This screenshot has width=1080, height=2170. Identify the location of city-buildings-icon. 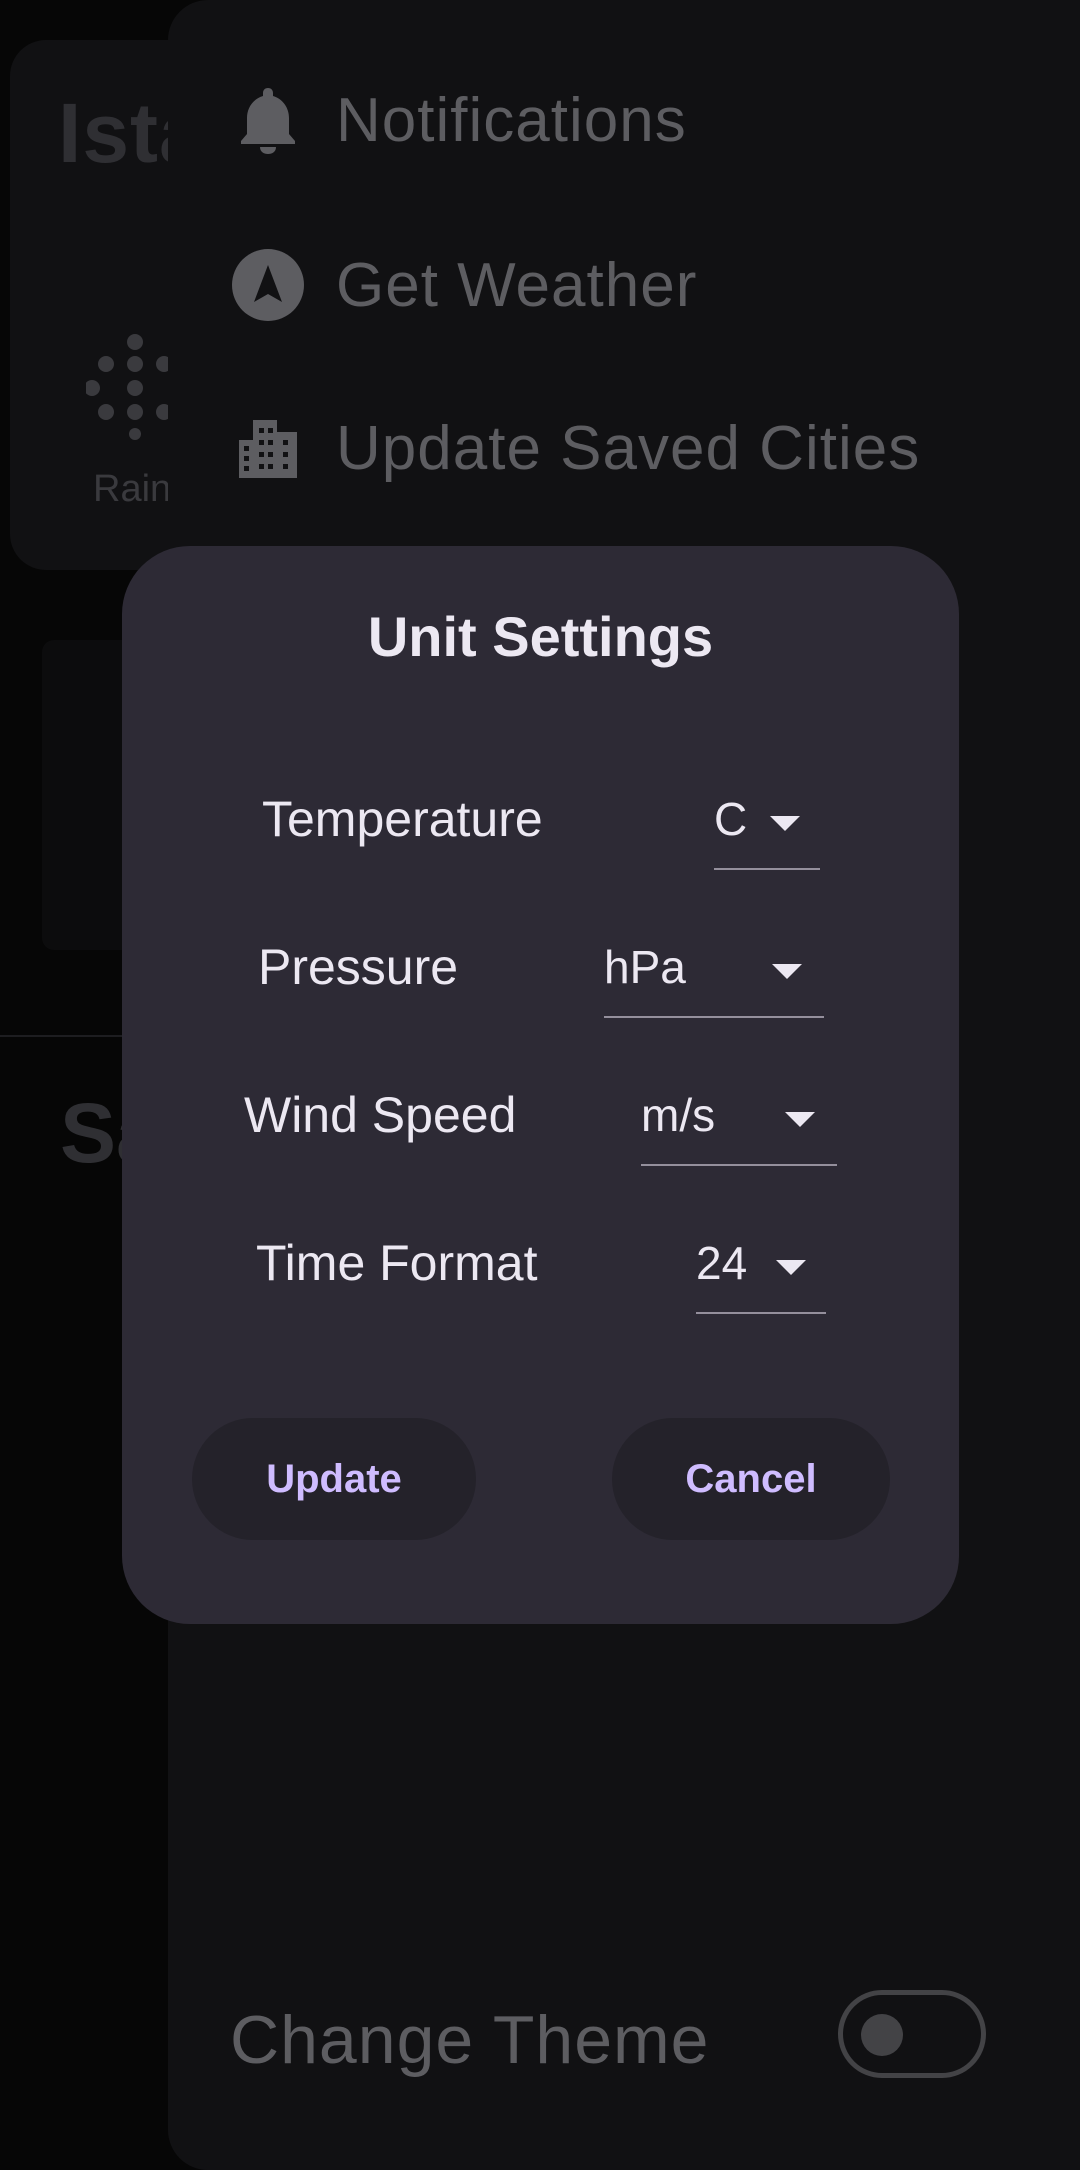
(268, 448).